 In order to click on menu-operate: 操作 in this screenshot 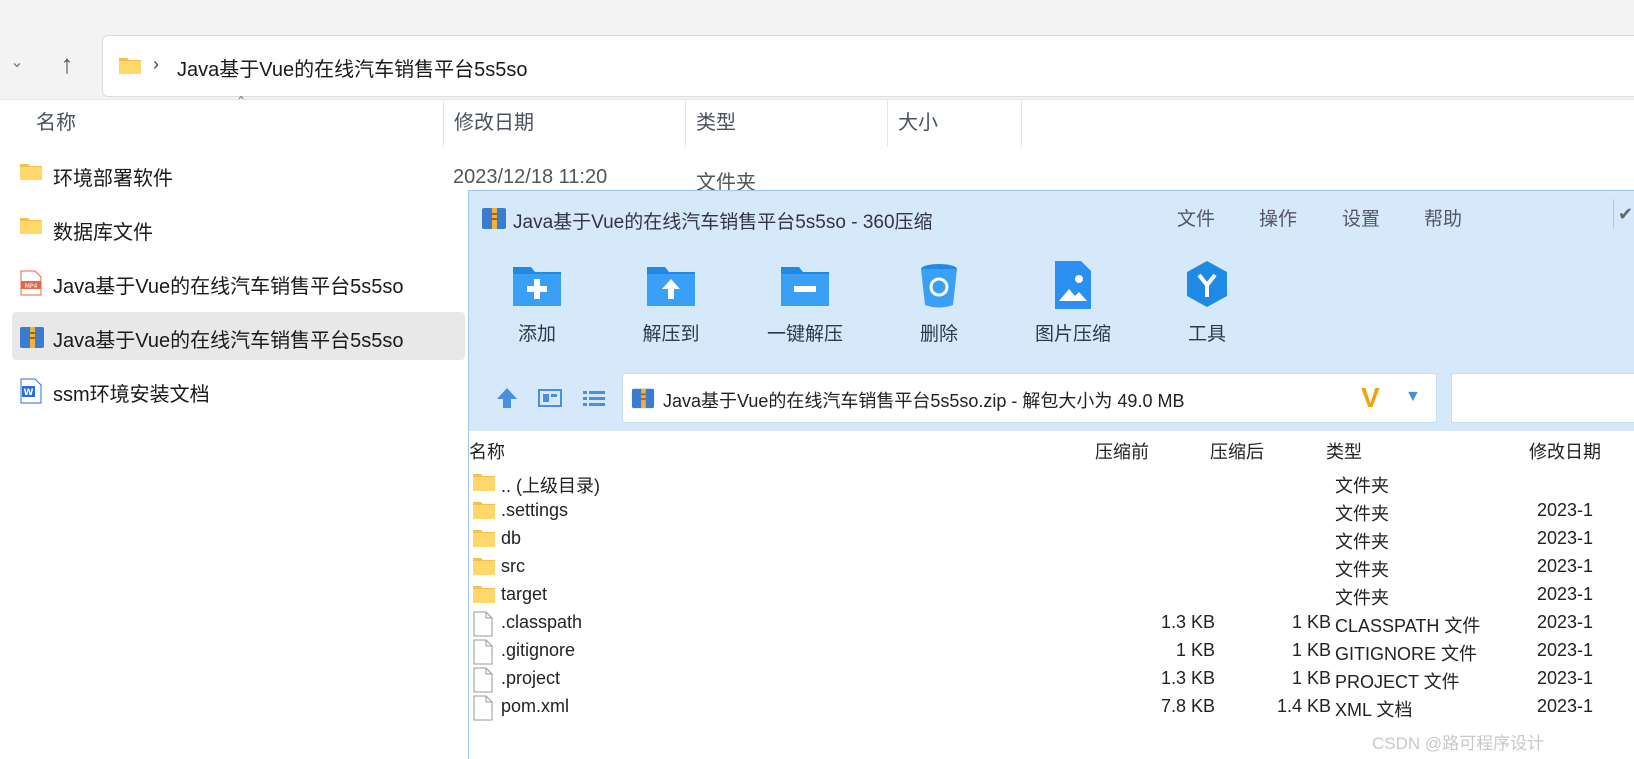, I will do `click(1278, 217)`.